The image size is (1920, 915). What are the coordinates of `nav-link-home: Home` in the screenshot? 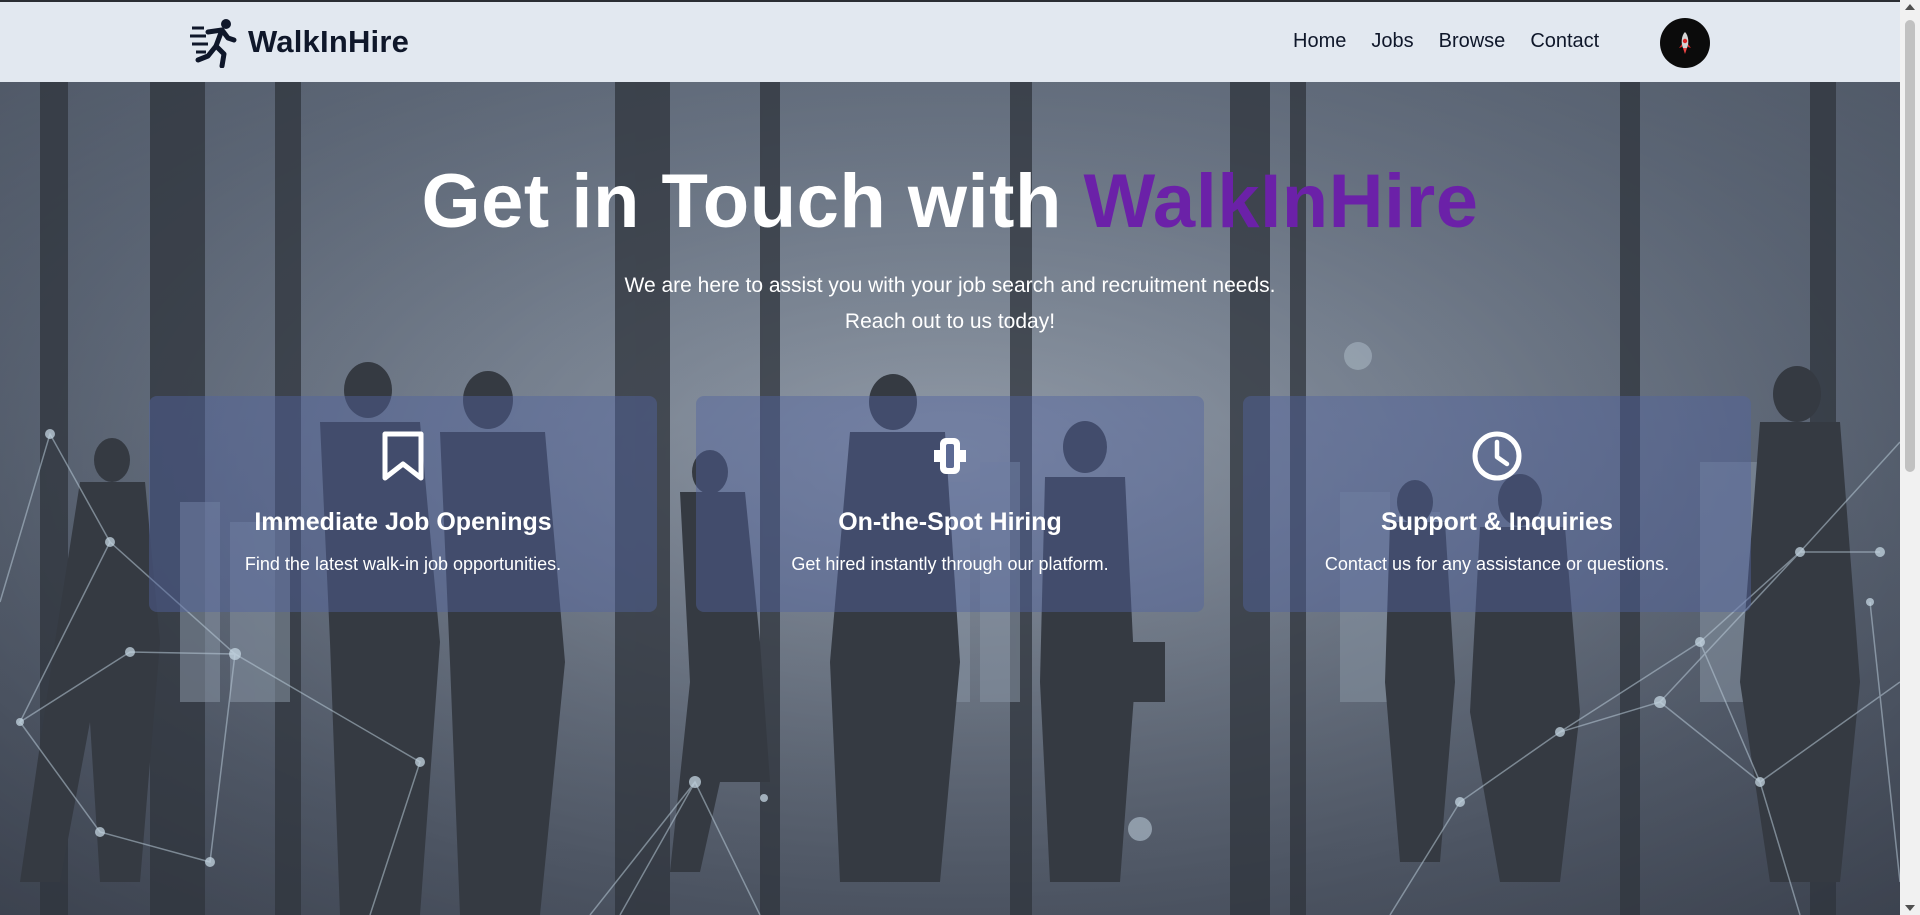 It's located at (1319, 41).